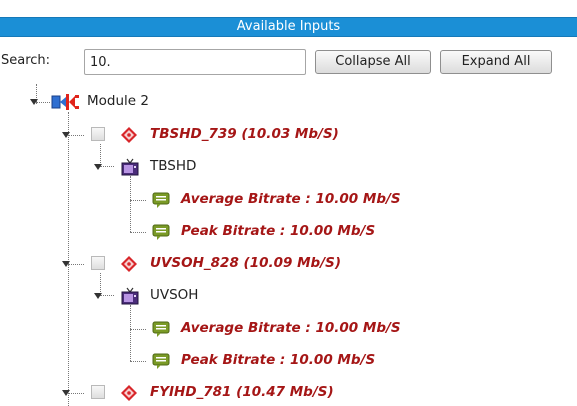 This screenshot has height=406, width=577. What do you see at coordinates (496, 62) in the screenshot?
I see `expand-all-button: Expand All` at bounding box center [496, 62].